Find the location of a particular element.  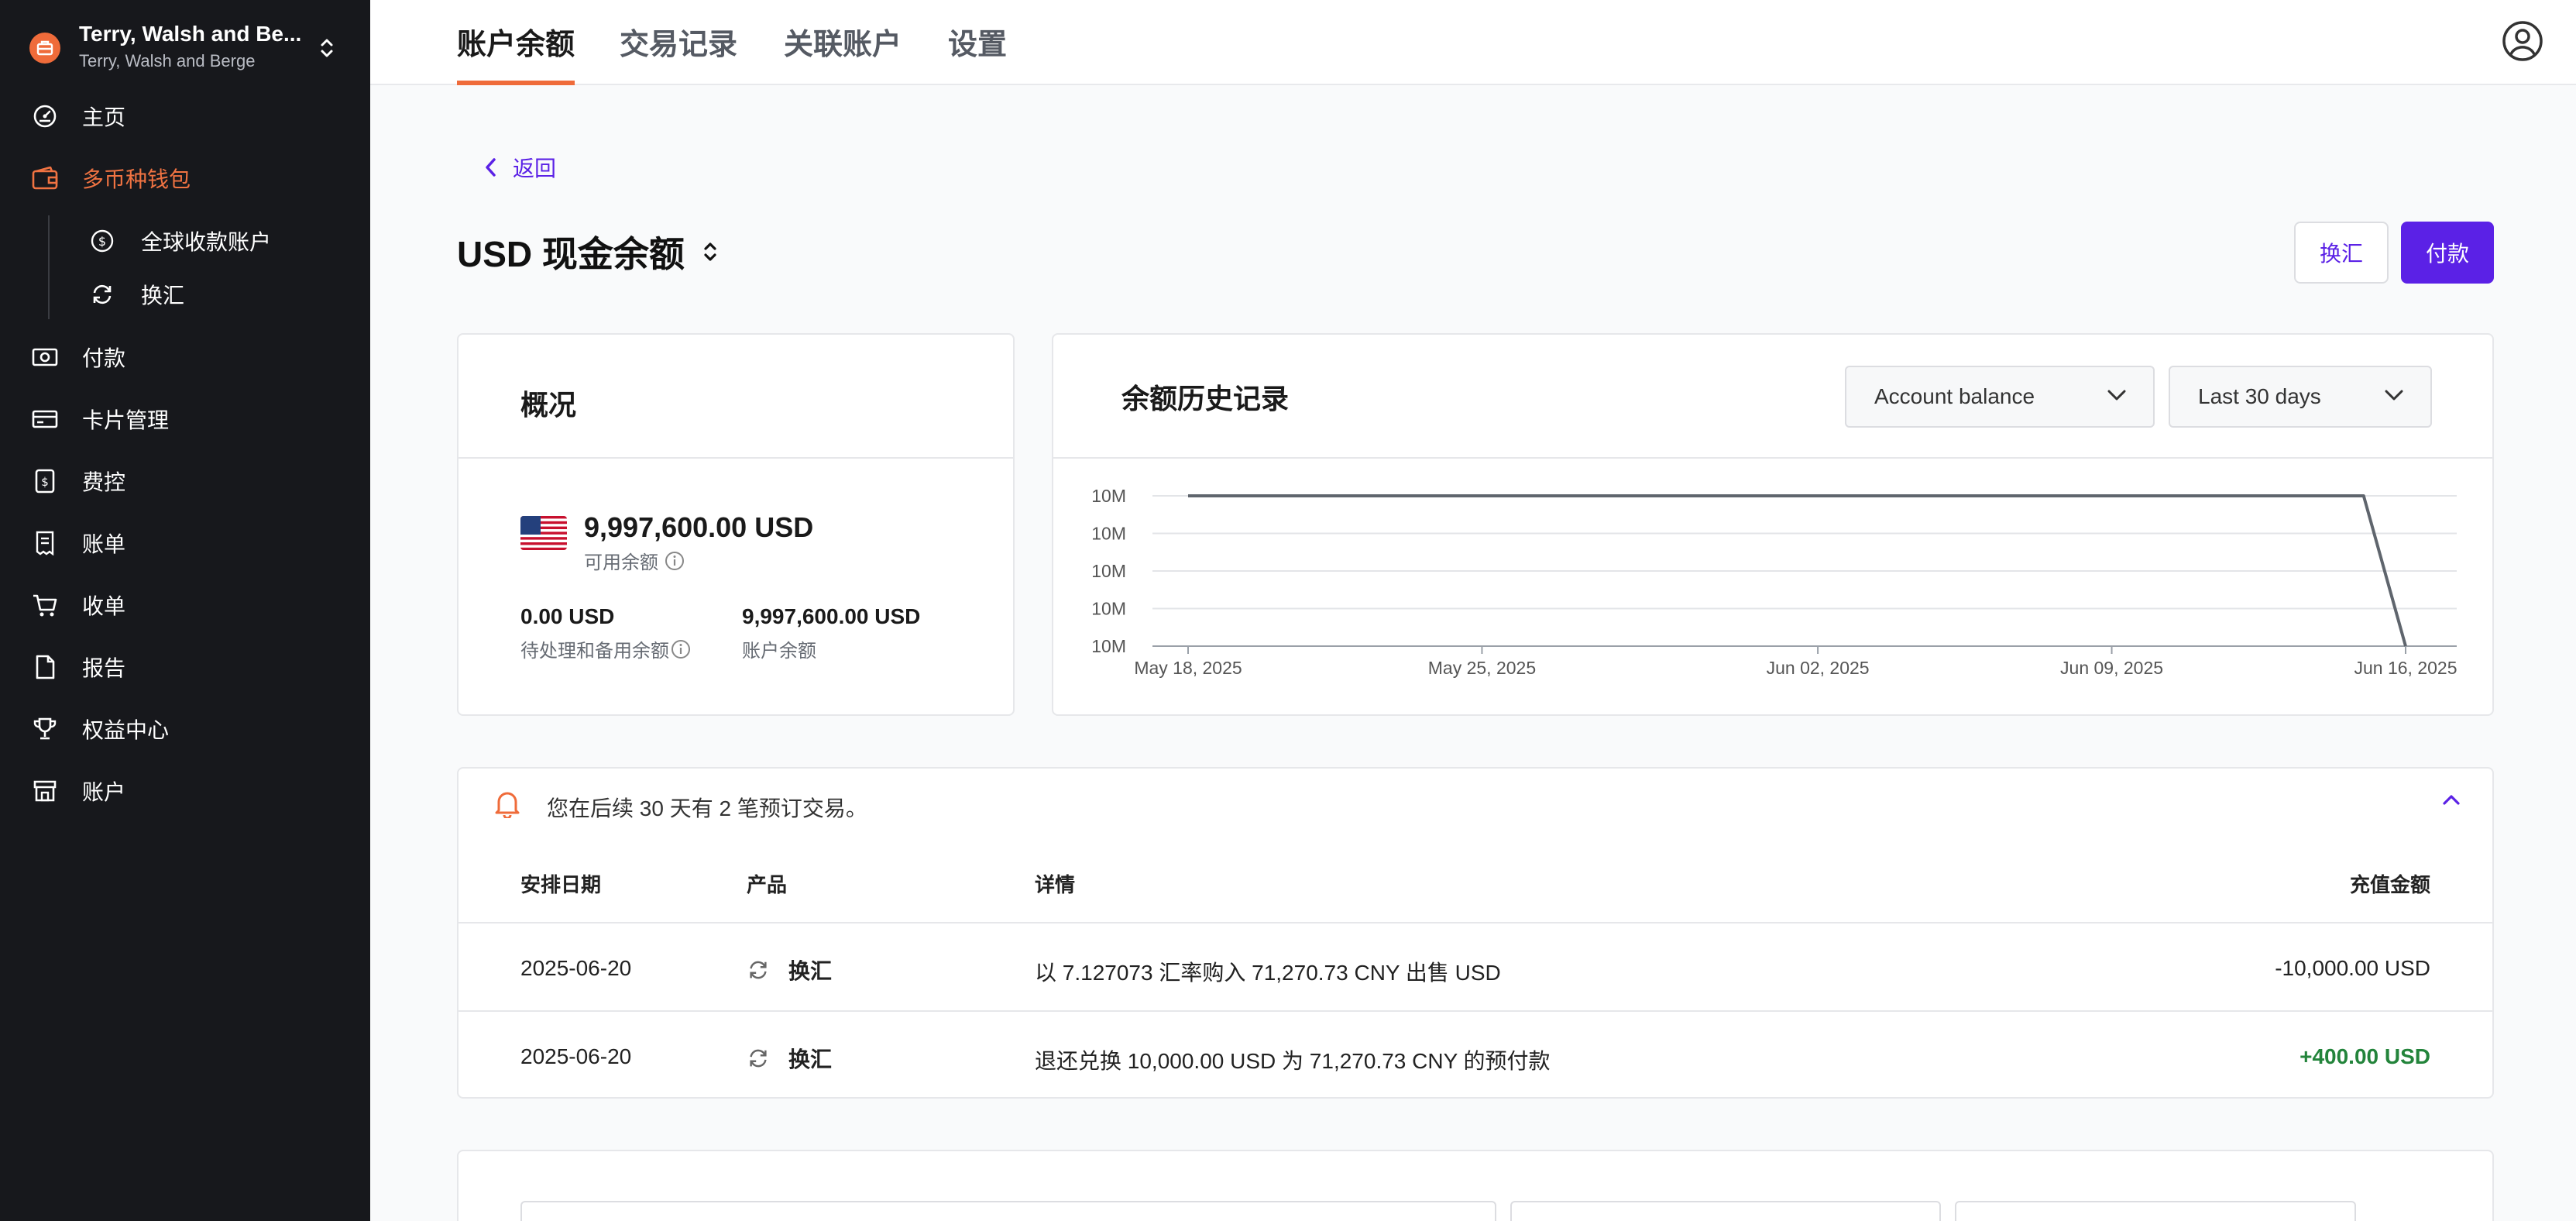

sidebar-item-label: 收单 is located at coordinates (104, 606).